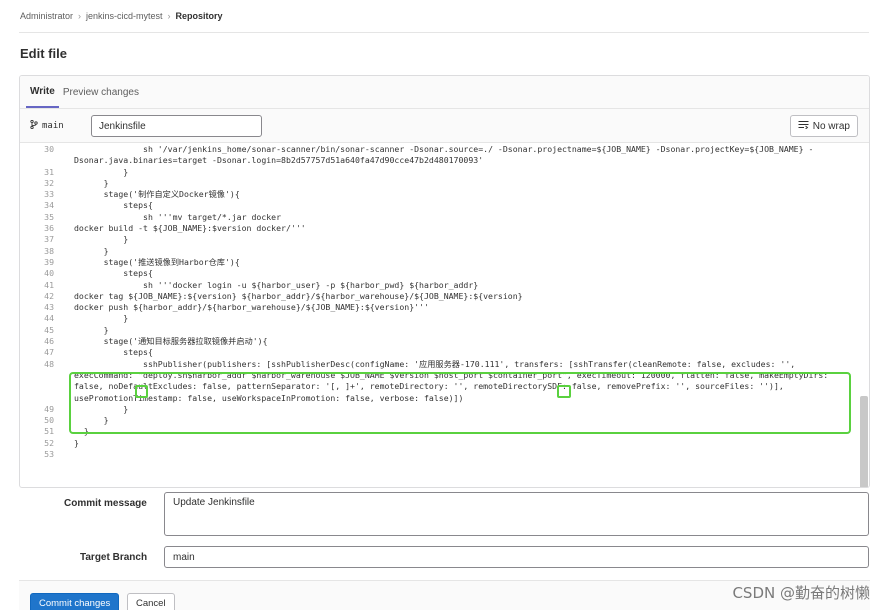  Describe the element at coordinates (444, 341) in the screenshot. I see `code-line: 46 stage('通知目标服务器拉取镜像并启动'){` at that location.